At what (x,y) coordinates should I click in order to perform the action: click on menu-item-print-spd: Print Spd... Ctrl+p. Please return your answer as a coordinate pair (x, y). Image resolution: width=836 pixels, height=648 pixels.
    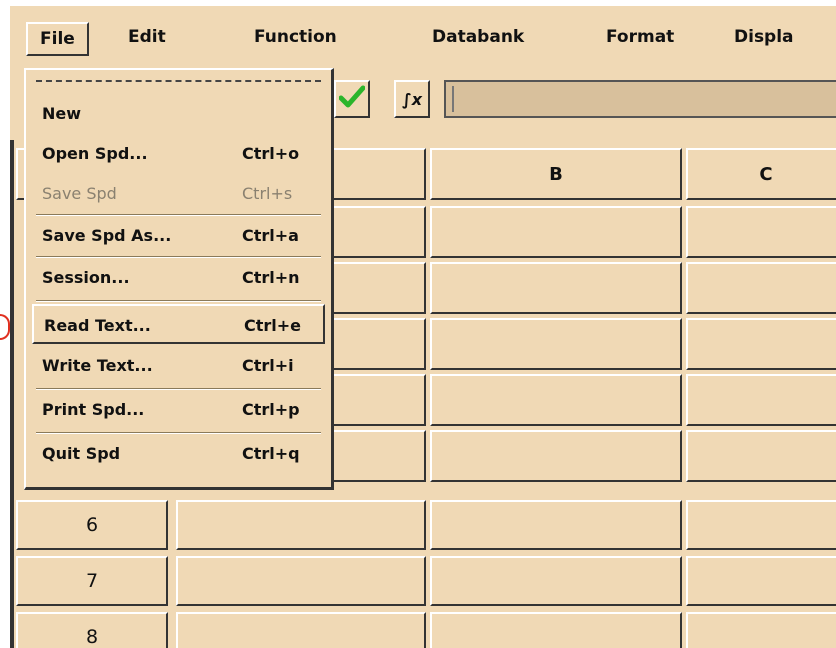
    Looking at the image, I should click on (178, 410).